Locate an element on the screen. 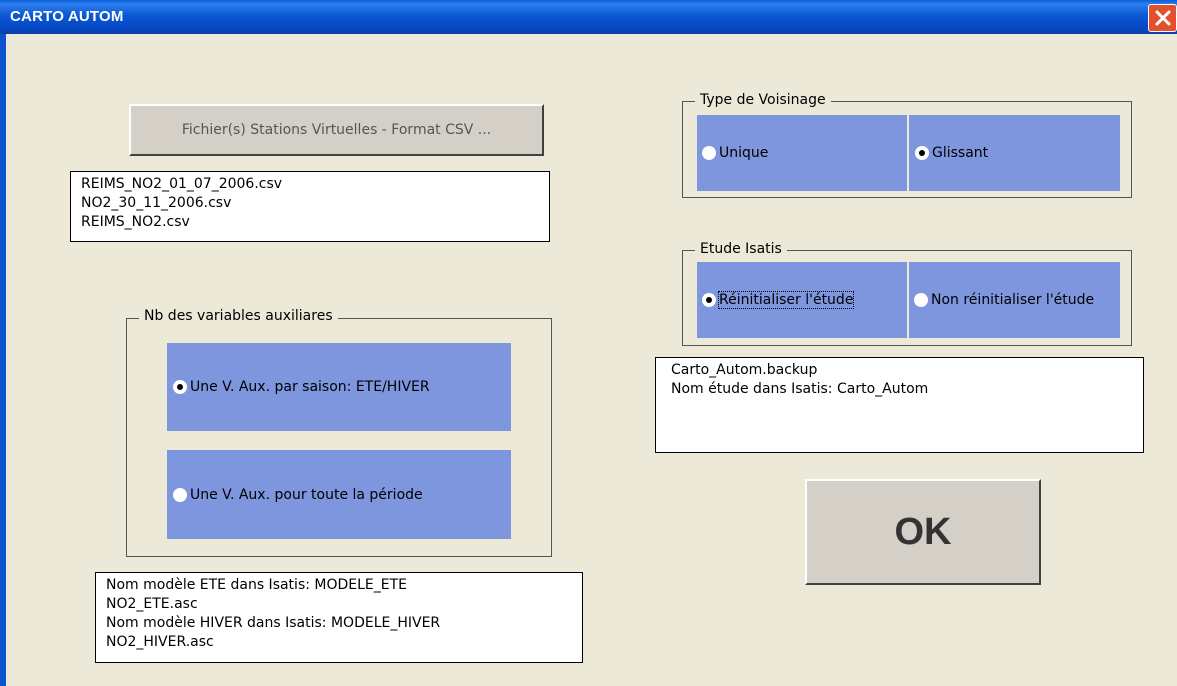 This screenshot has height=686, width=1177. option-non-reinitialiser-etude: Non réinitialiser l'étude is located at coordinates (1014, 300).